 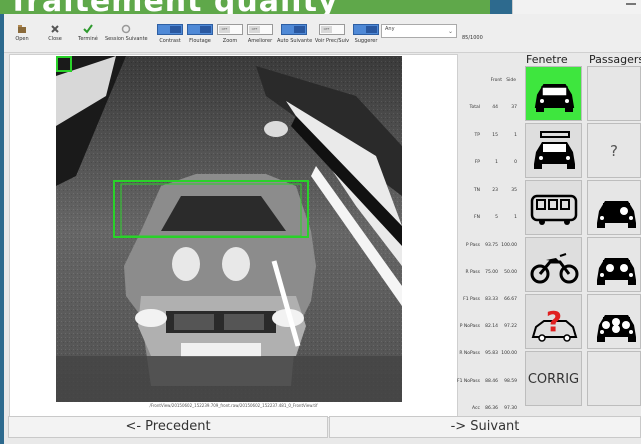 I want to click on fenetre-option-car-window-front-icon, so click(x=553, y=93).